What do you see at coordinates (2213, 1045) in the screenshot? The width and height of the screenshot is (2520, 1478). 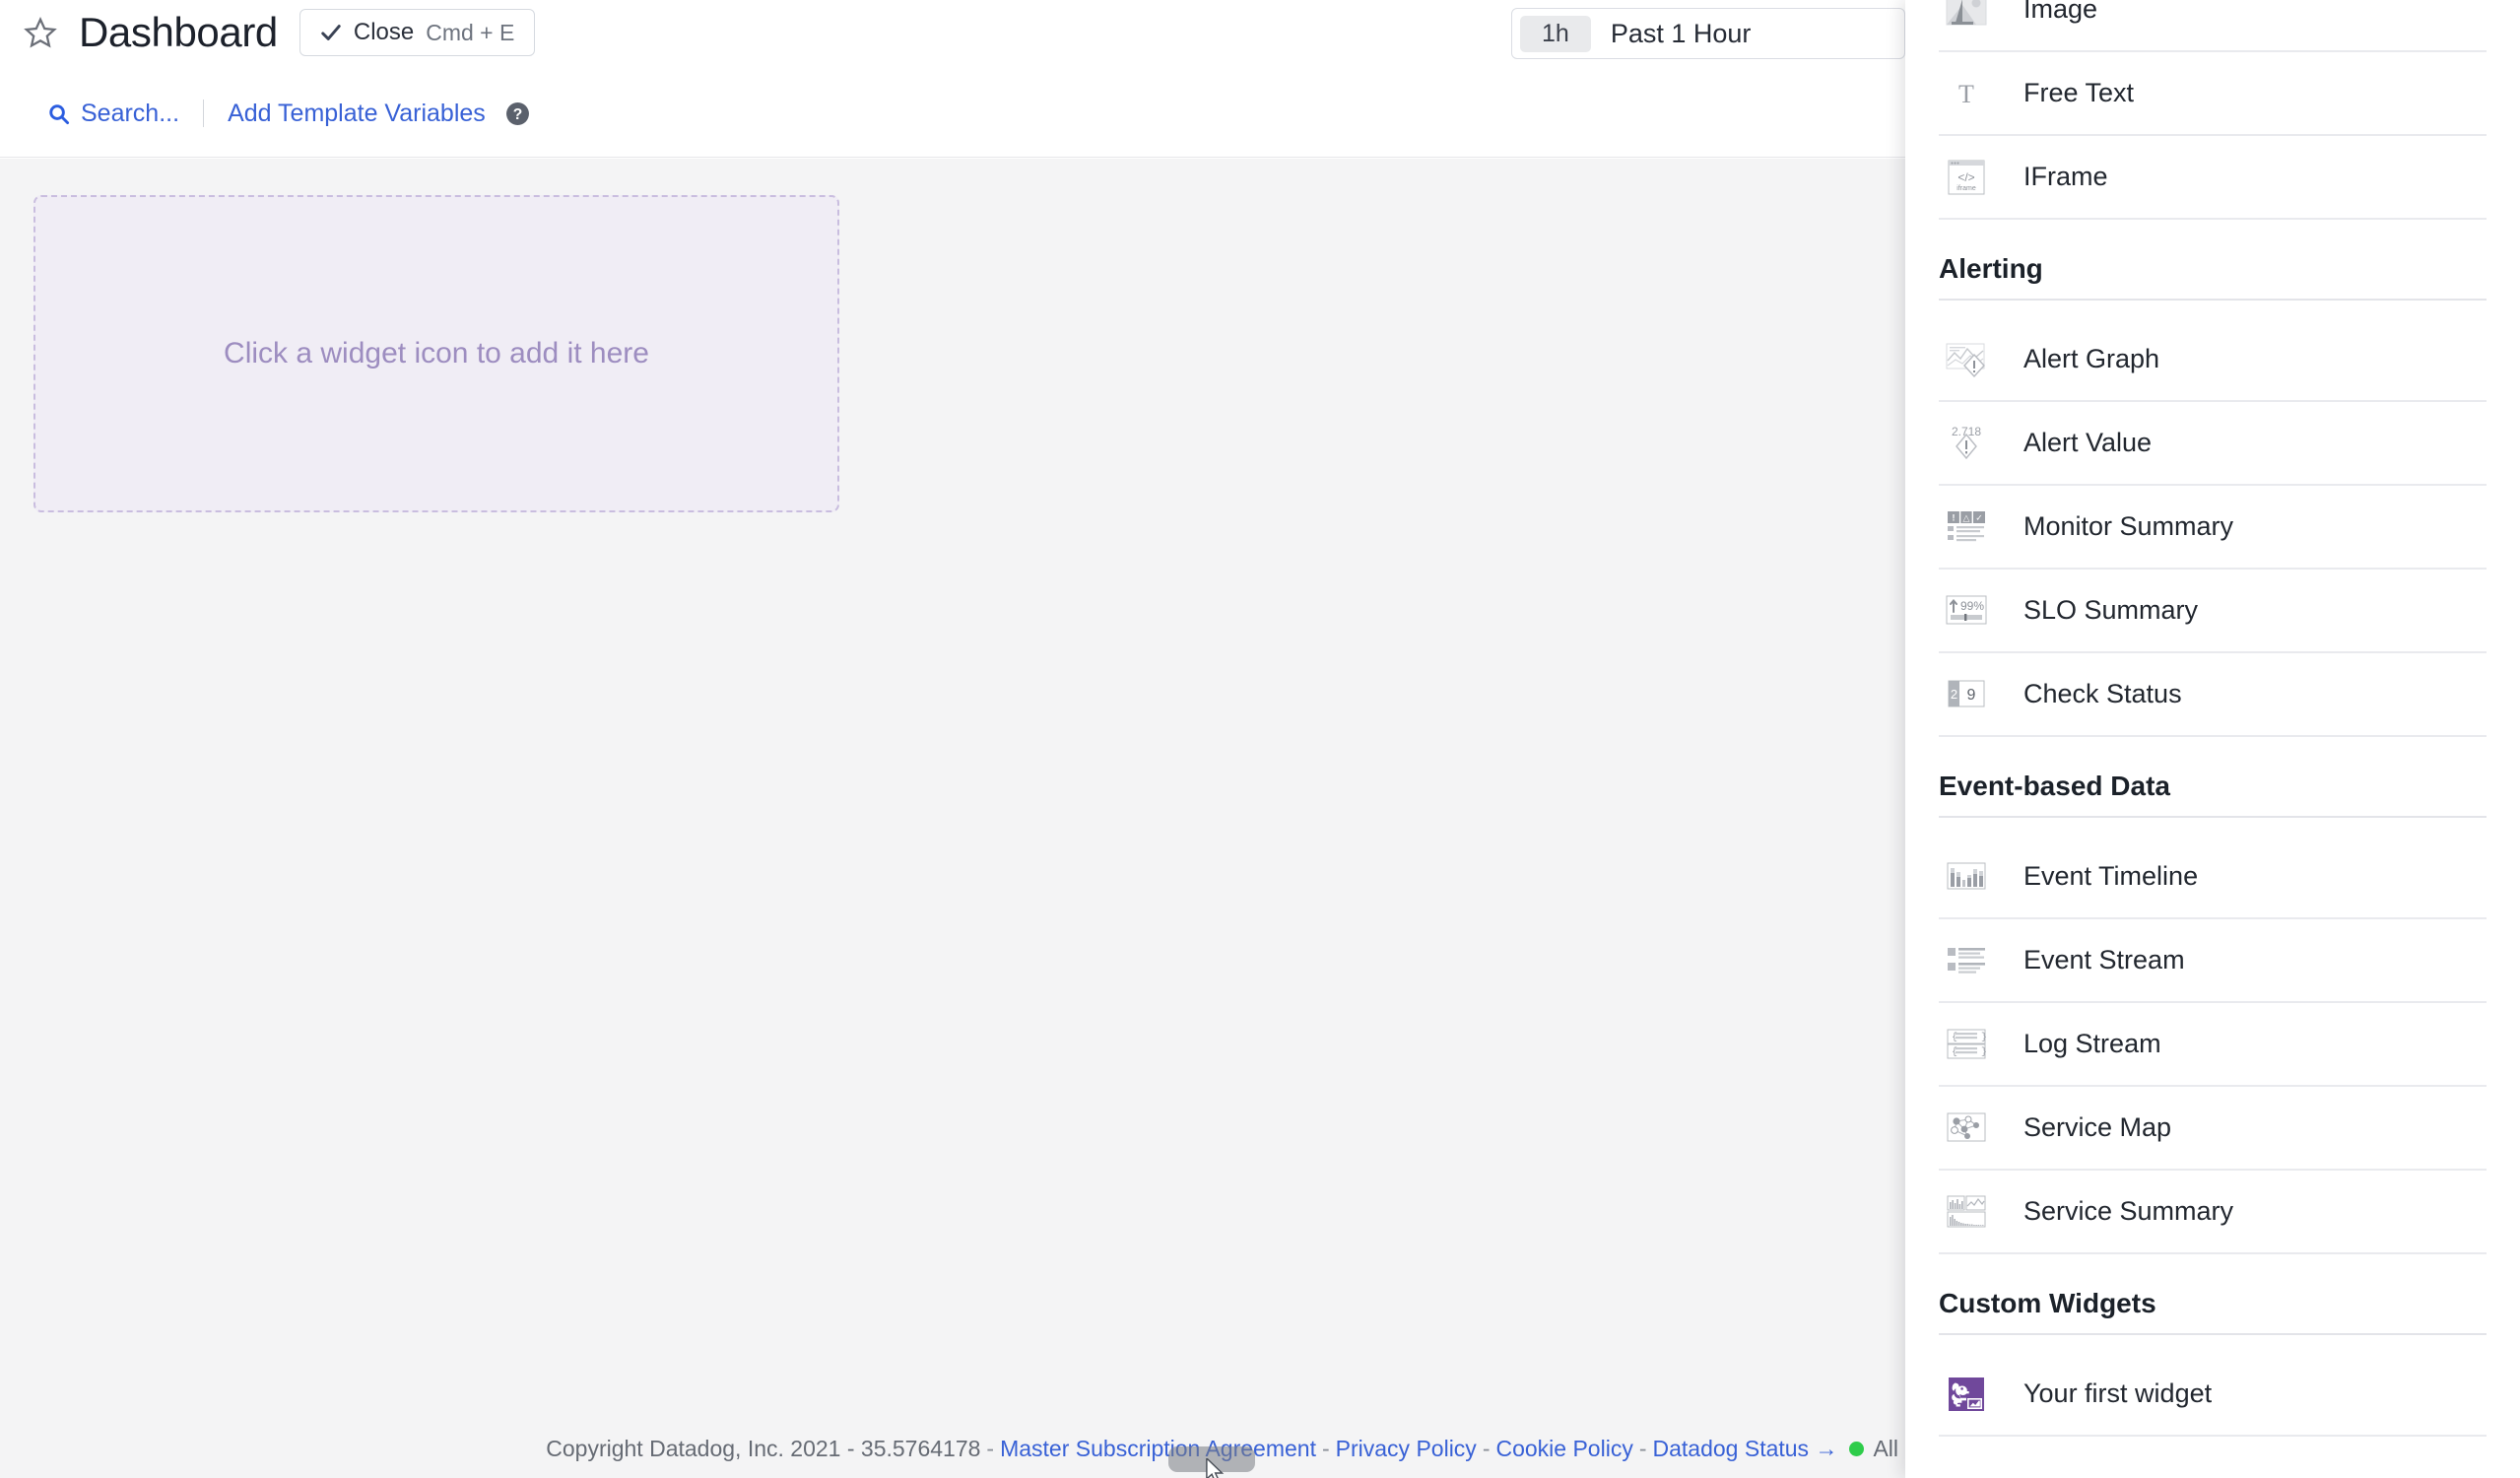 I see `widget-item-log-stream: {}{} Log Stream` at bounding box center [2213, 1045].